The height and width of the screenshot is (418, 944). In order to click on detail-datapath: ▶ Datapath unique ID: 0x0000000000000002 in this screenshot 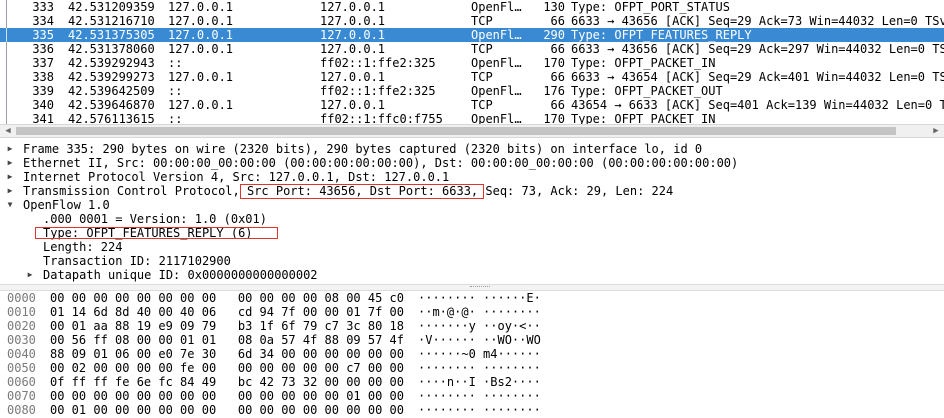, I will do `click(472, 275)`.